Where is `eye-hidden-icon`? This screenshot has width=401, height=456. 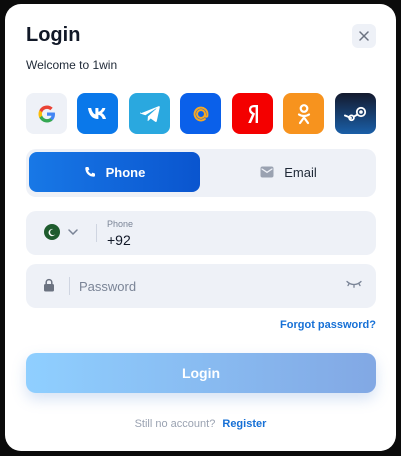 eye-hidden-icon is located at coordinates (354, 284).